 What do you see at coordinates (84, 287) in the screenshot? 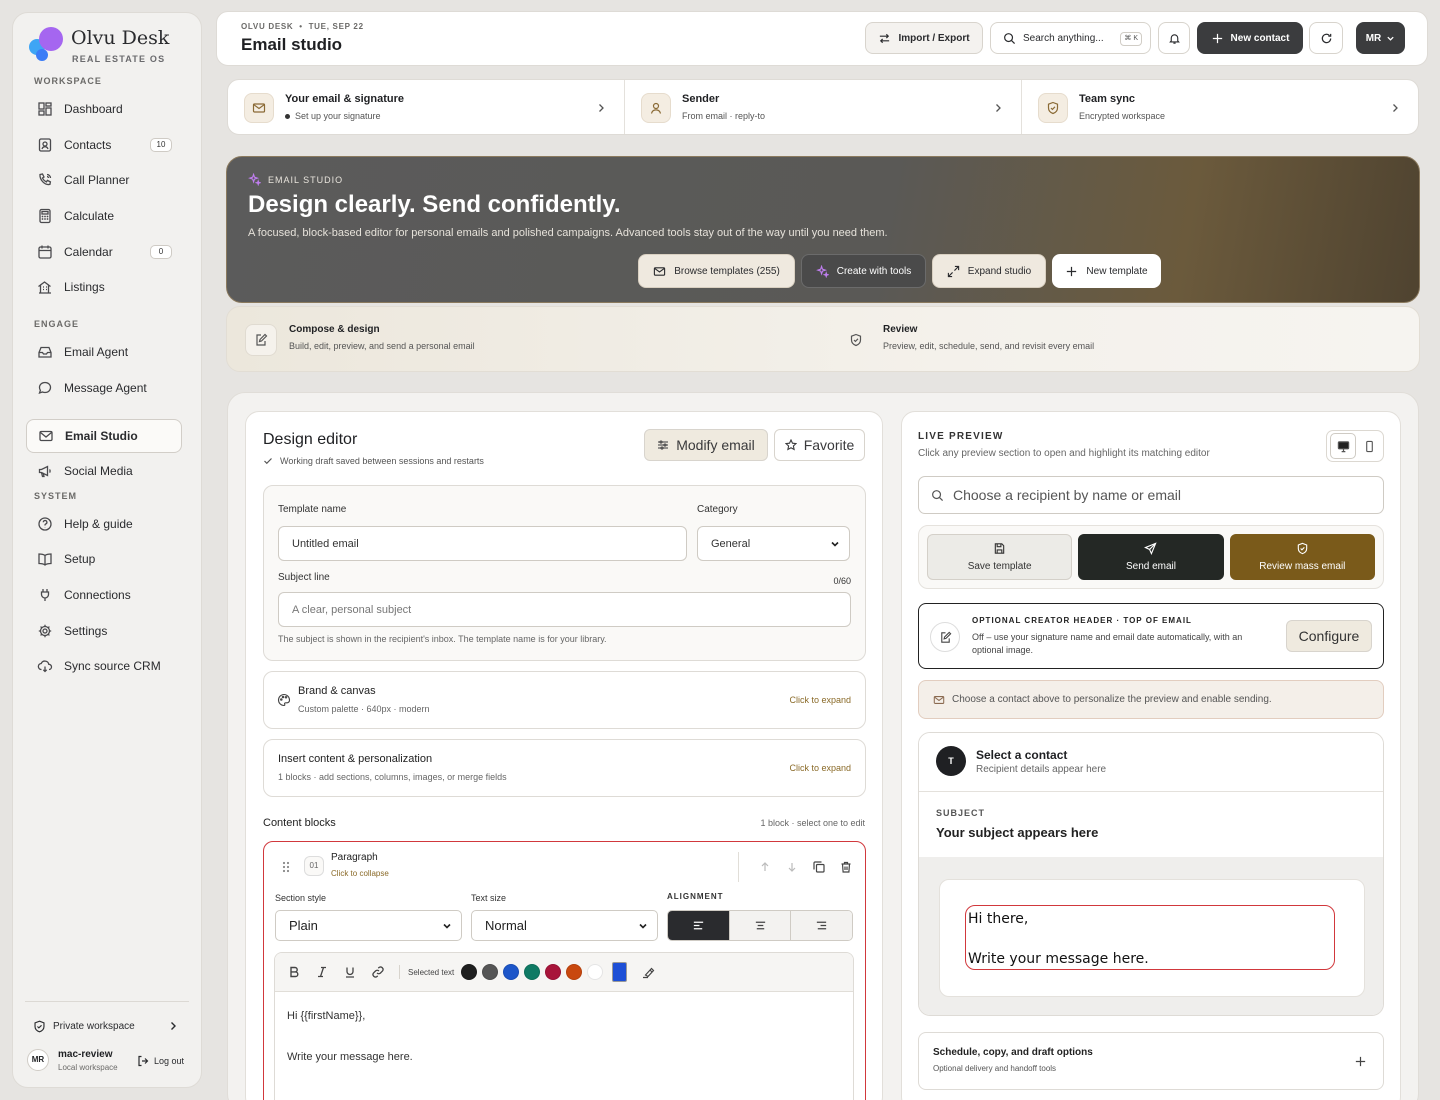
I see `sidebar-item-label: Listings` at bounding box center [84, 287].